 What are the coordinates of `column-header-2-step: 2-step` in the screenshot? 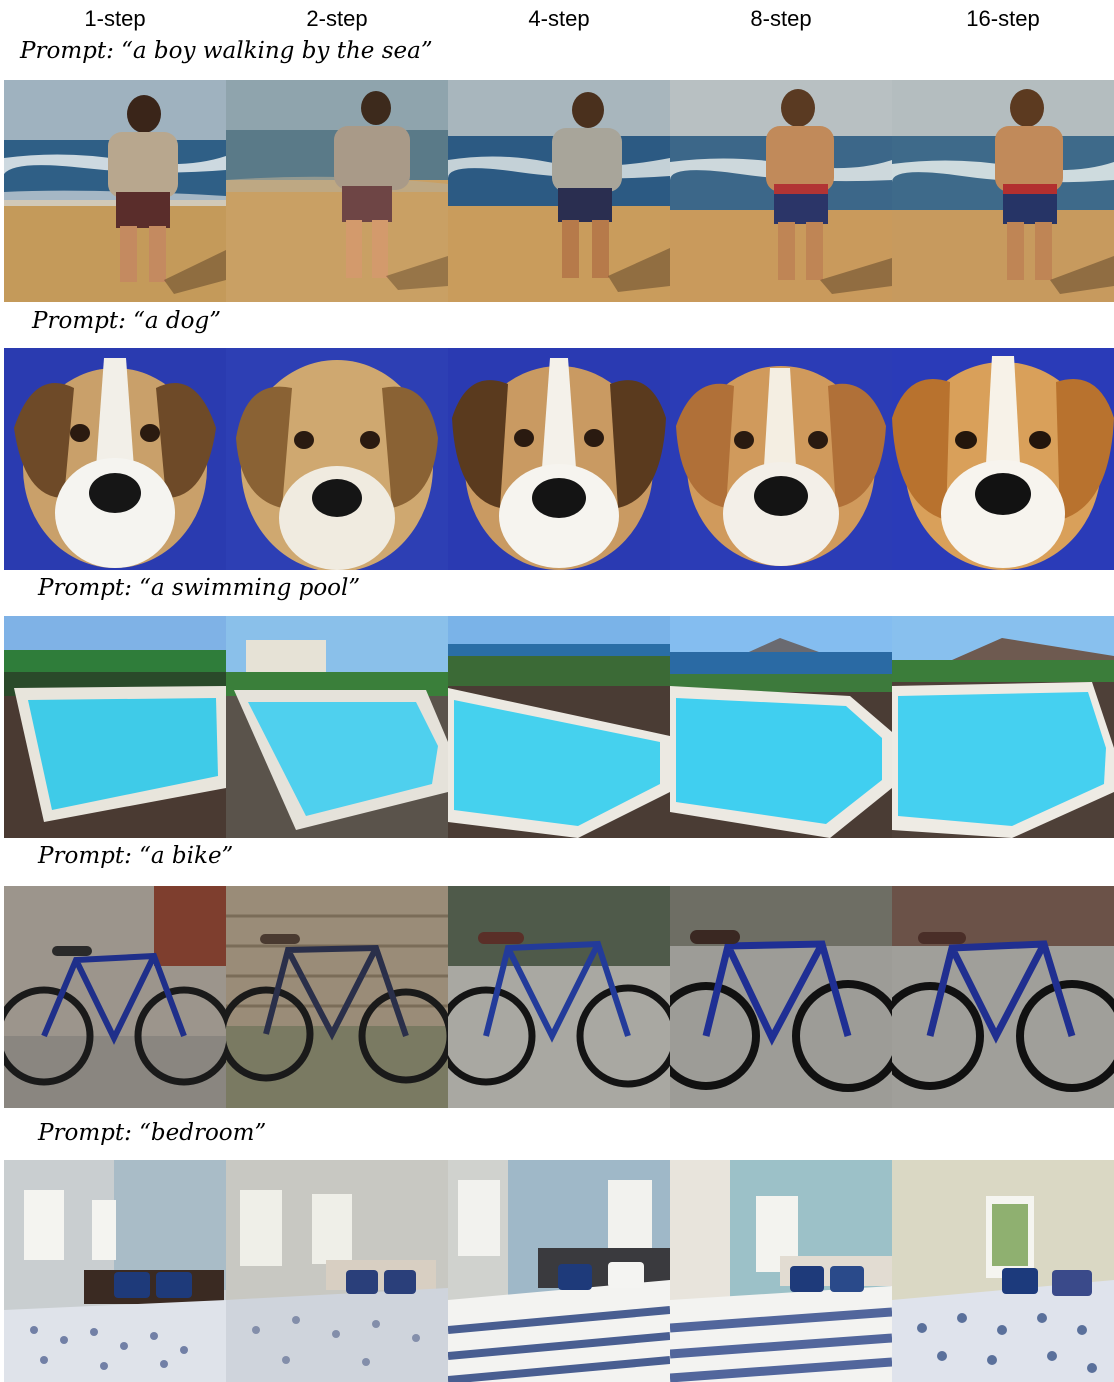 It's located at (337, 18).